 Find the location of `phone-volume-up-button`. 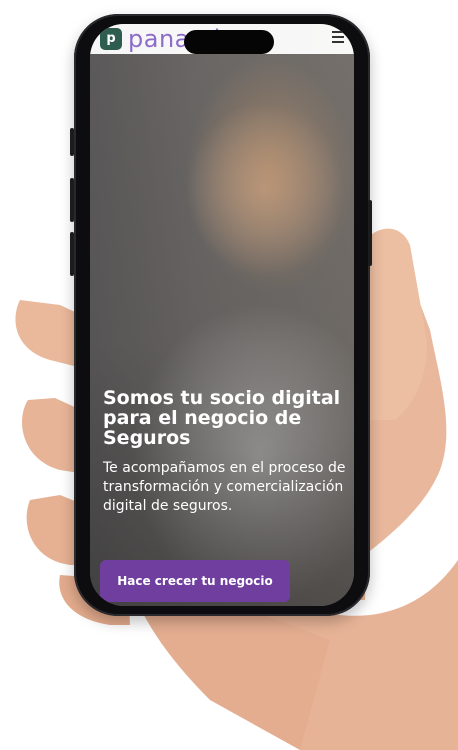

phone-volume-up-button is located at coordinates (72, 200).